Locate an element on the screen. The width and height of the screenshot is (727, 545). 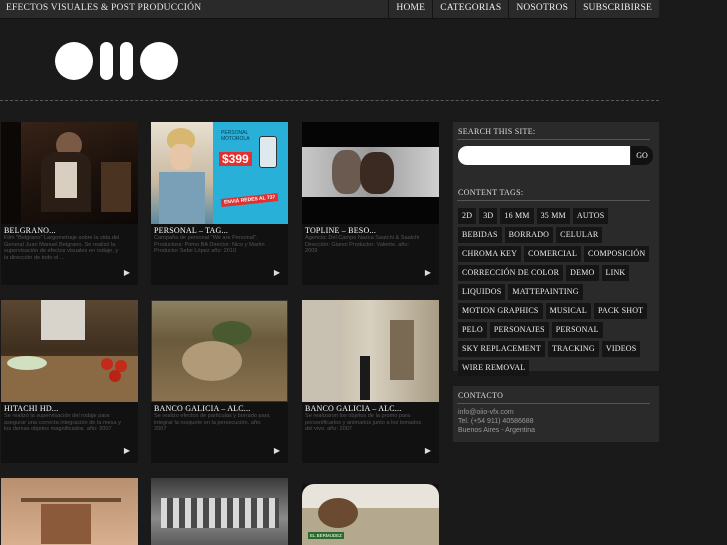
tag-link: BORRADO is located at coordinates (529, 235).